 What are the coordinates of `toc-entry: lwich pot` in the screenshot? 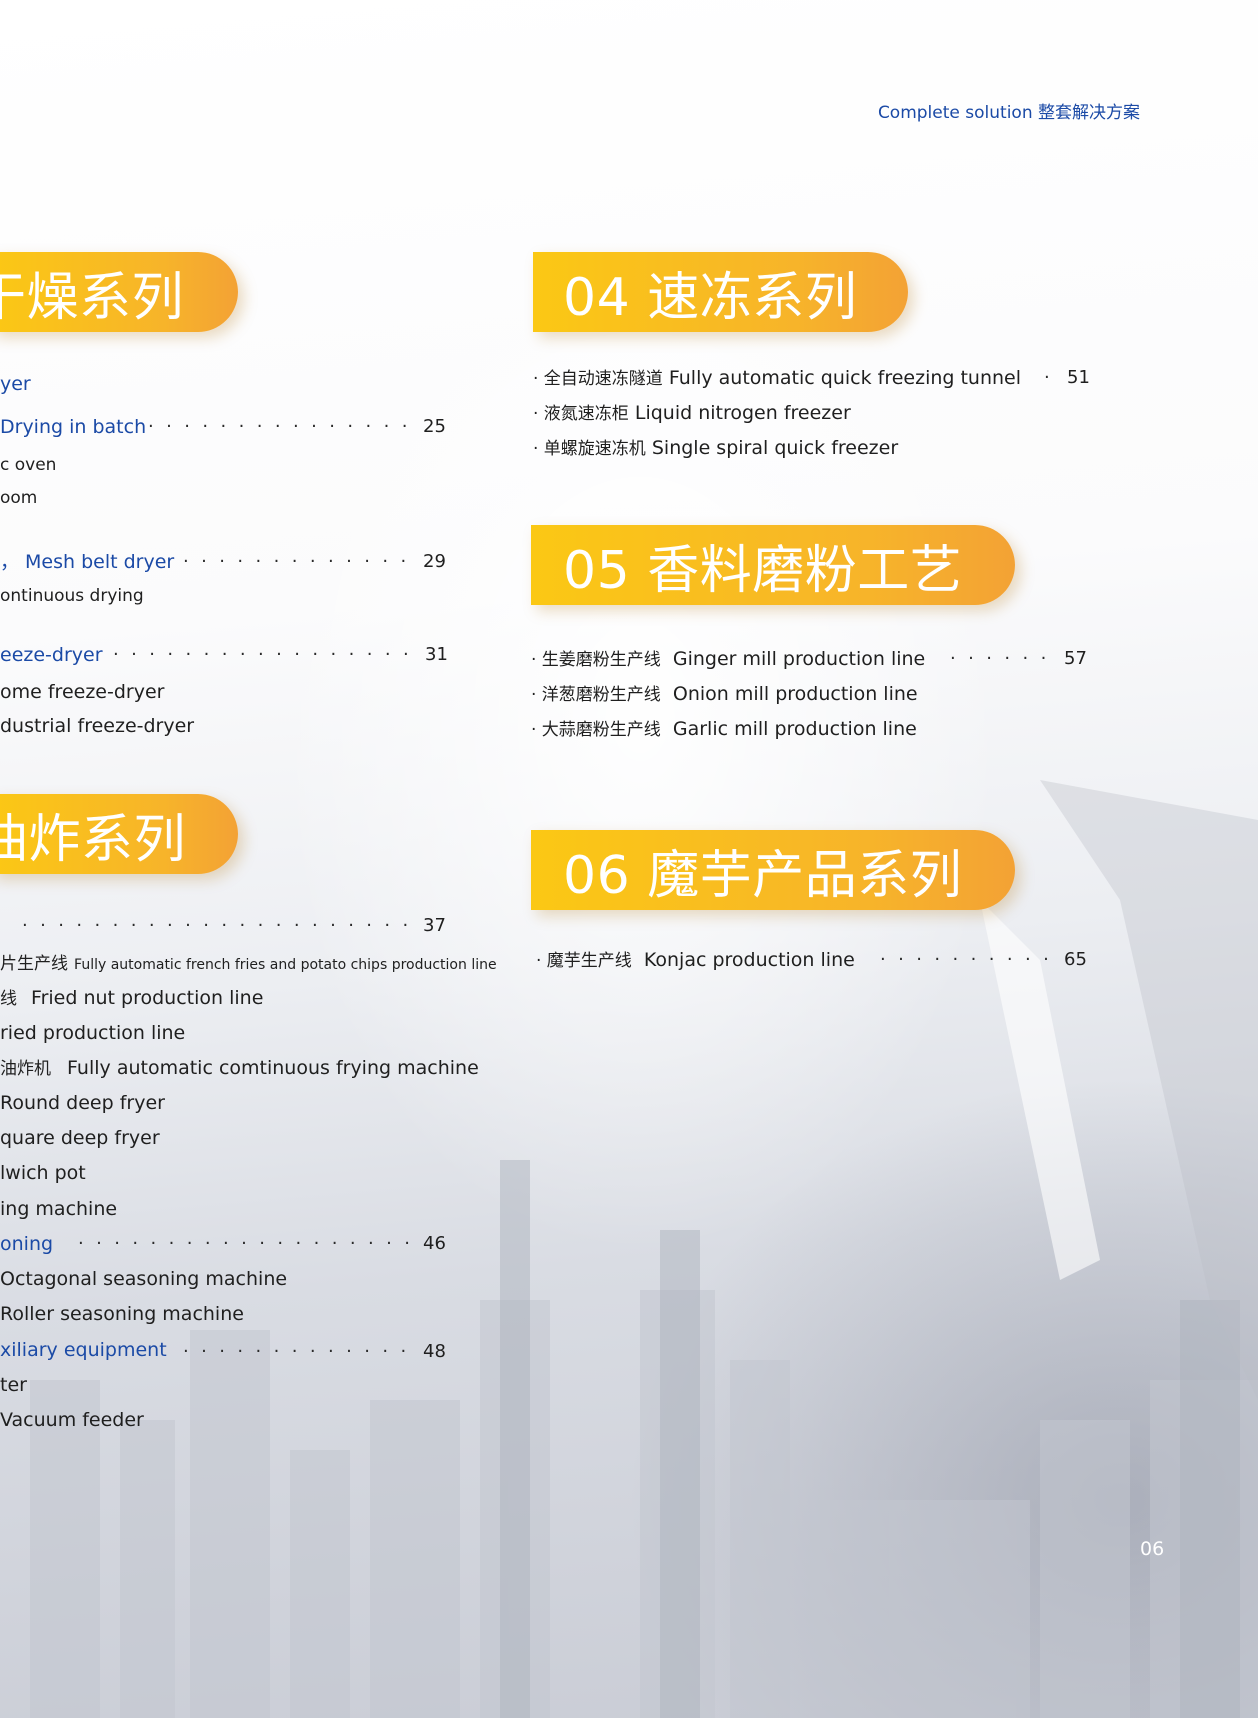 It's located at (43, 1173).